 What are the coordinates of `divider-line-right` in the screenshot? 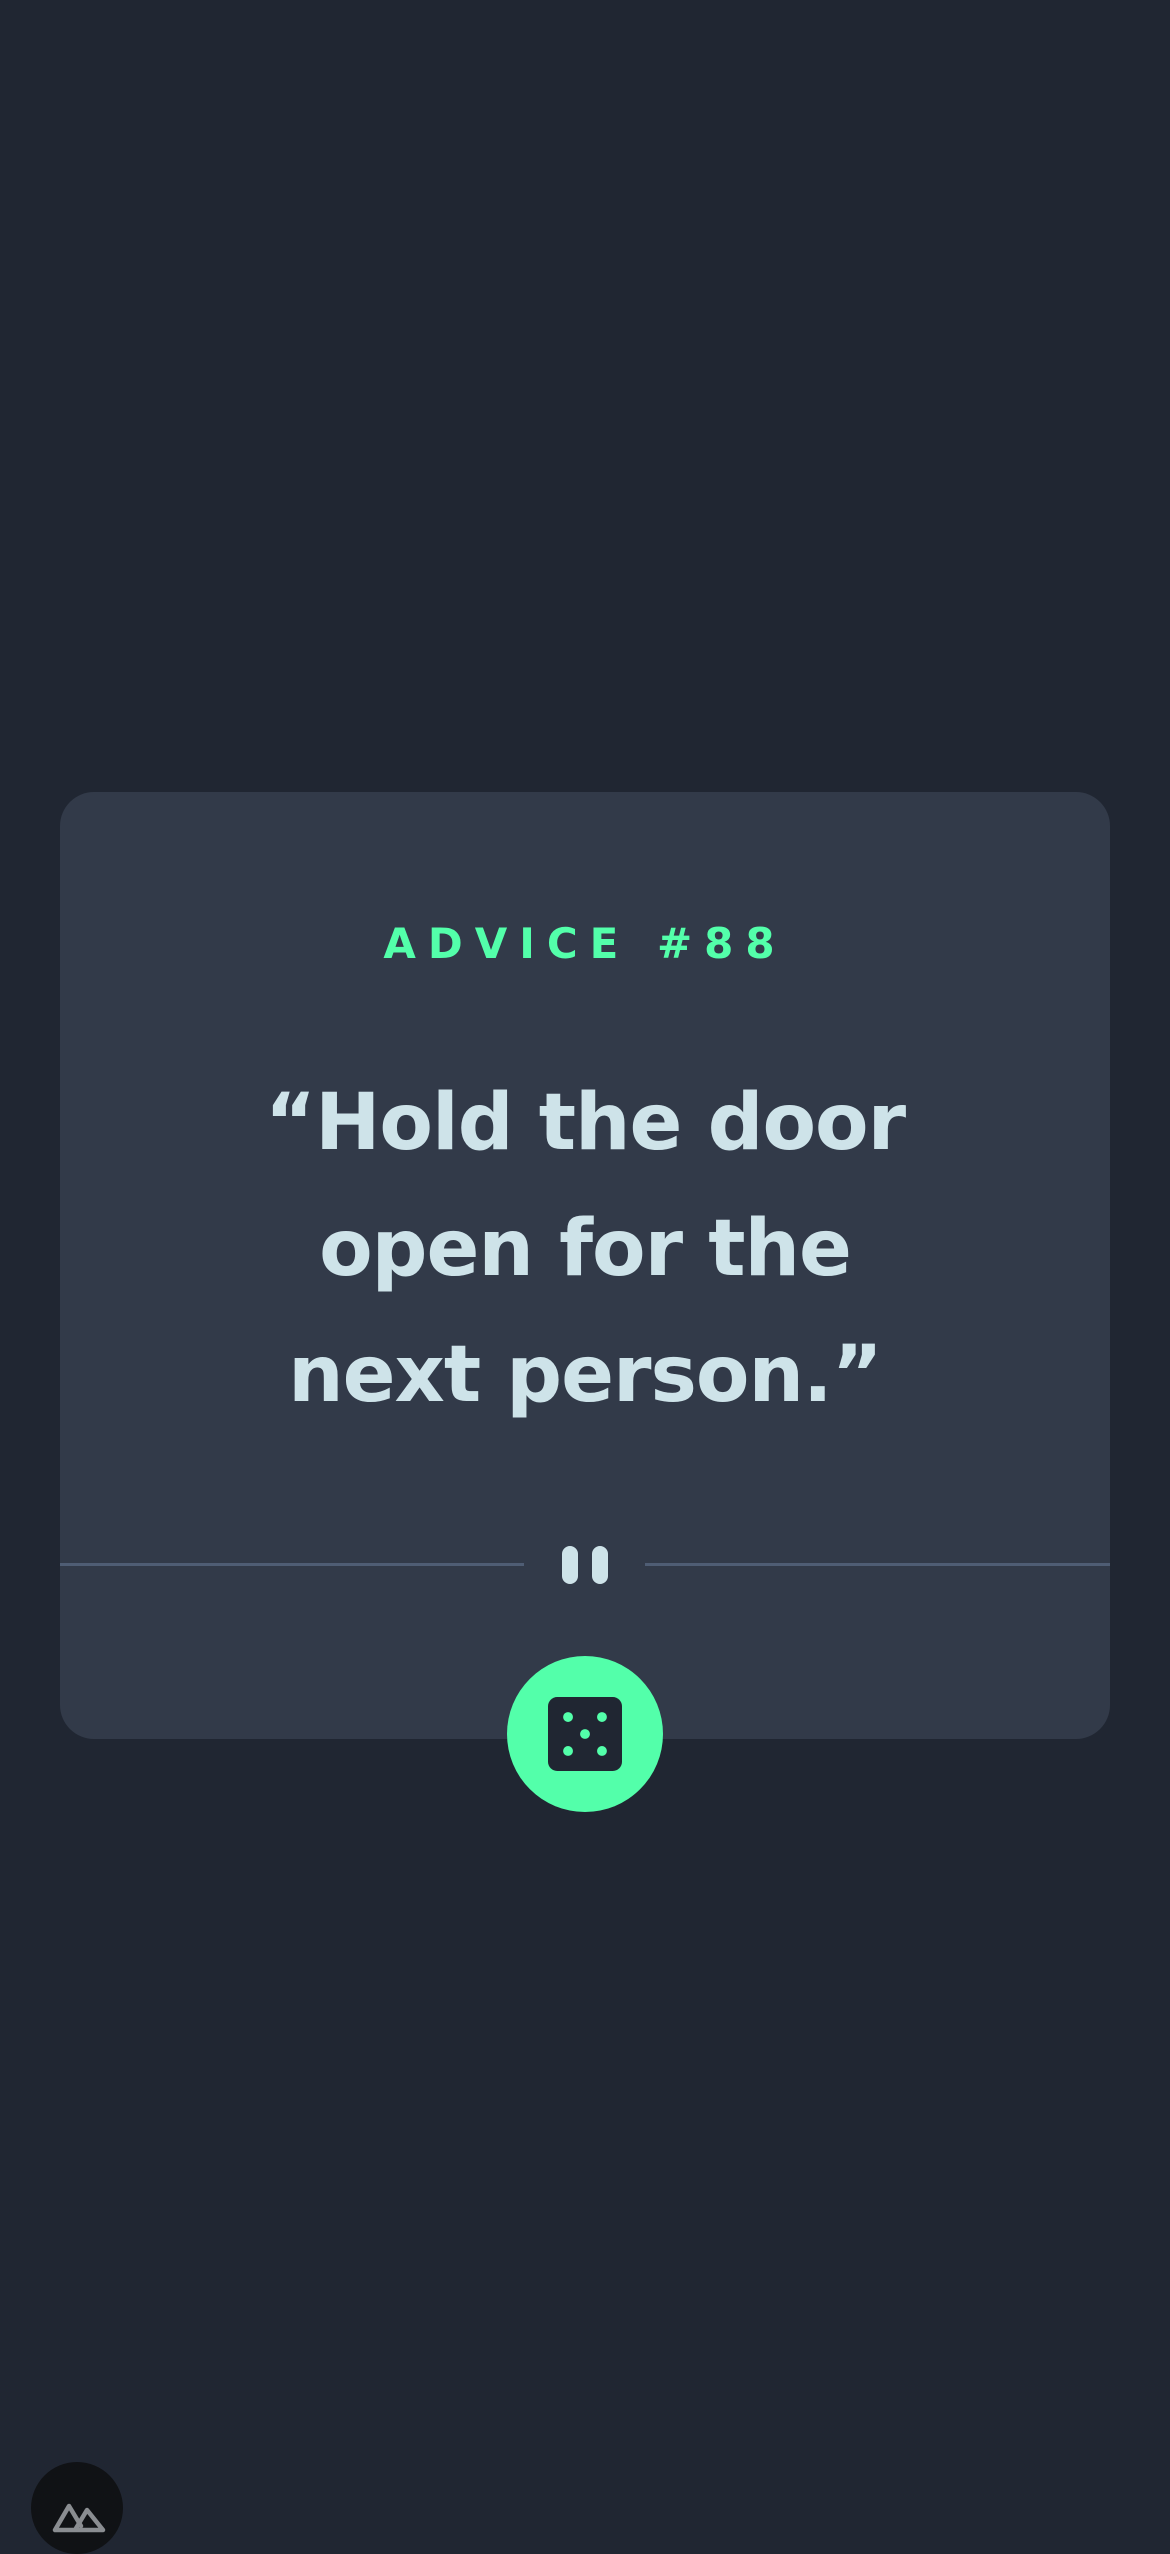 It's located at (877, 1564).